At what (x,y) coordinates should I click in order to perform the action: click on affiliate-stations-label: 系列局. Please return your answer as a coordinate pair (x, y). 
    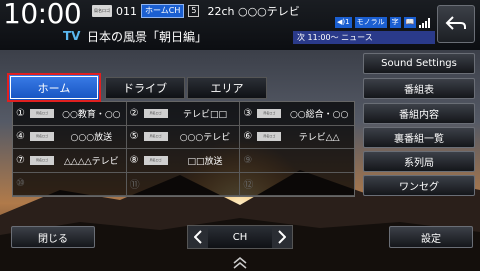
    Looking at the image, I should click on (419, 163).